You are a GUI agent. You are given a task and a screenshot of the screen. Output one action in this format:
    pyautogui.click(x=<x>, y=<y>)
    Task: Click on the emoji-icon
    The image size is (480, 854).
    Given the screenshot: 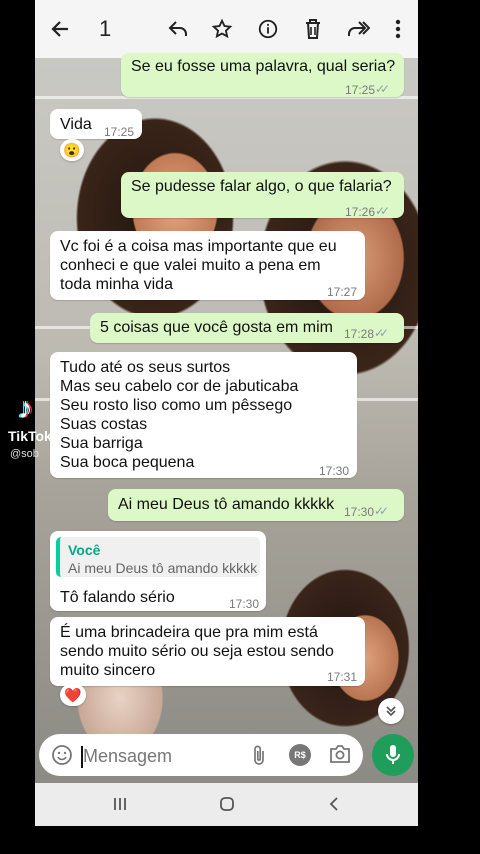 What is the action you would take?
    pyautogui.click(x=62, y=757)
    